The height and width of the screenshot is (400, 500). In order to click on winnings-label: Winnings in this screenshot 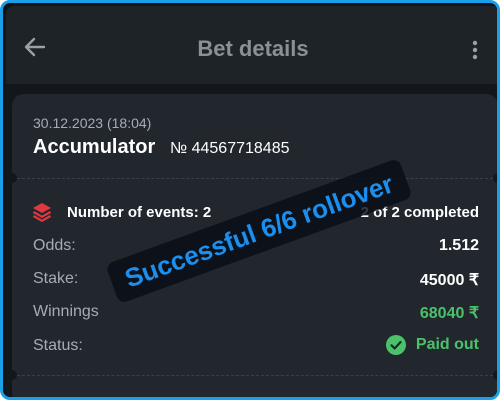, I will do `click(66, 311)`.